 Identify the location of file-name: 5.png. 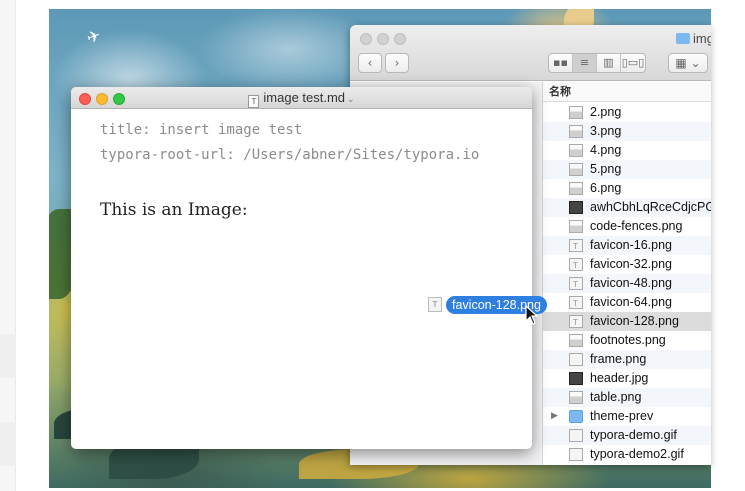
(606, 169).